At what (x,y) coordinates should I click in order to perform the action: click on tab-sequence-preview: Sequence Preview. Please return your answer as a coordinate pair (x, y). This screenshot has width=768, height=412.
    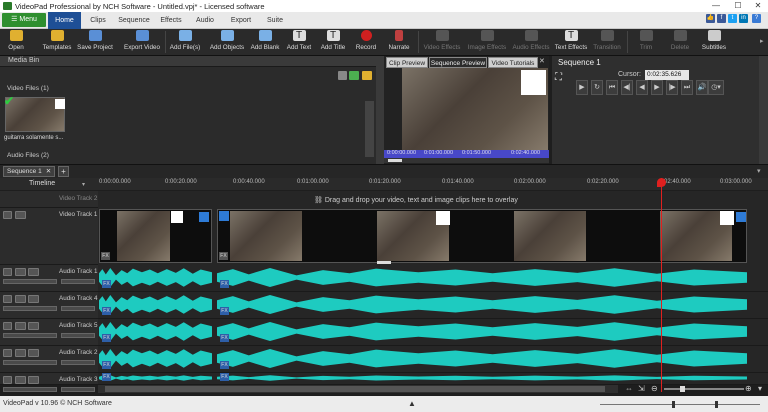
    Looking at the image, I should click on (458, 62).